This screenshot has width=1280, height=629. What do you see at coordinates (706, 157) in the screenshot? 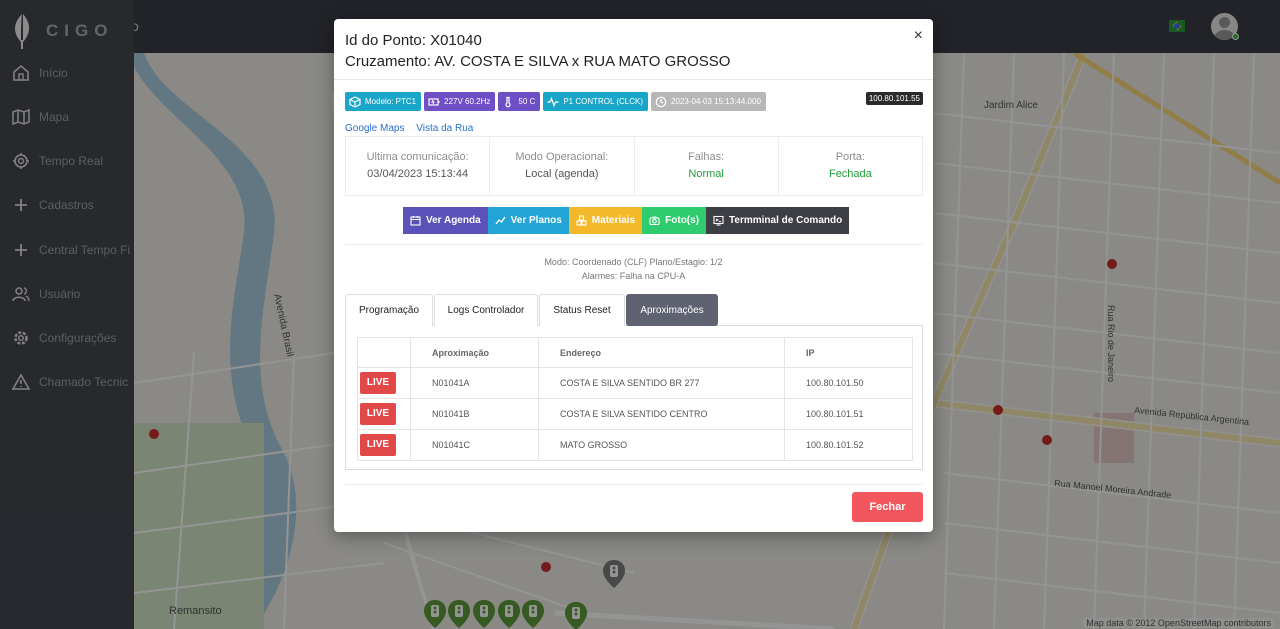
I see `info-title: Falhas:` at bounding box center [706, 157].